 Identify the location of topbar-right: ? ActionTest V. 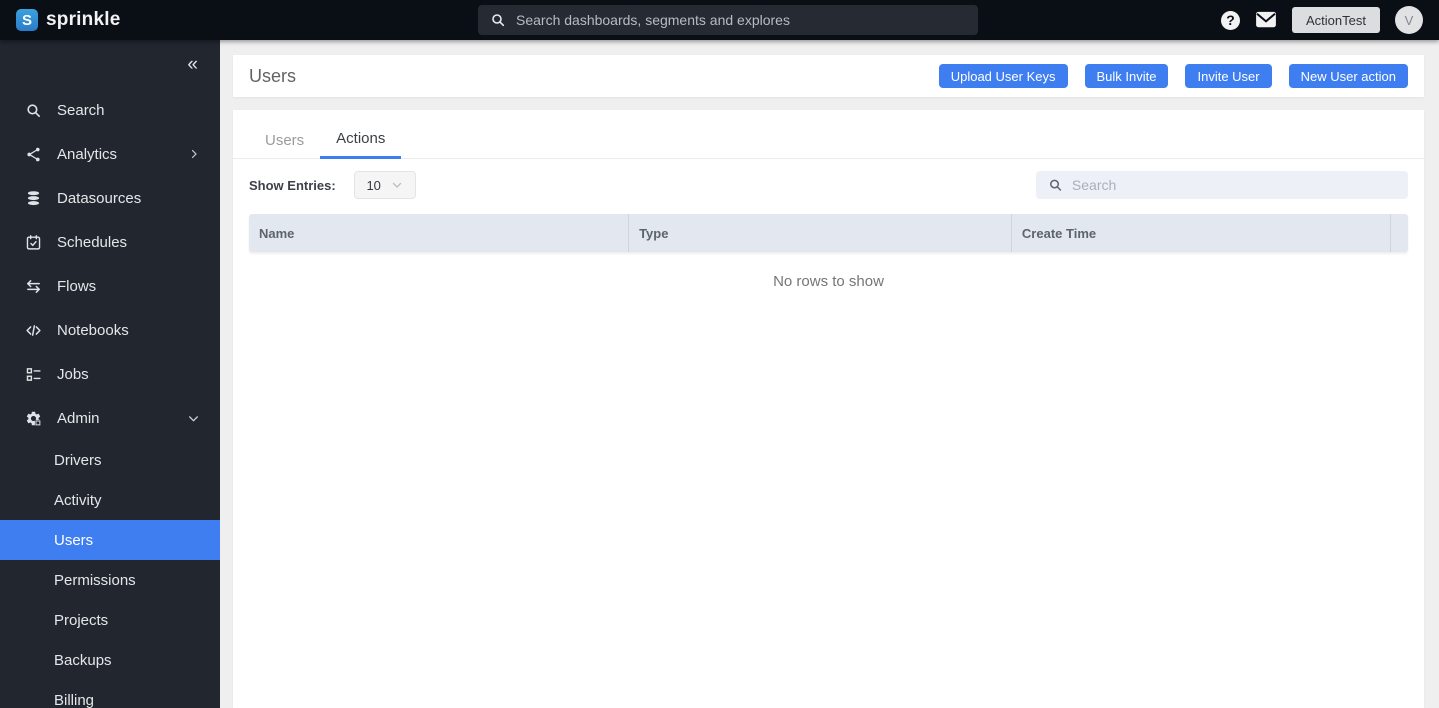
(1322, 20).